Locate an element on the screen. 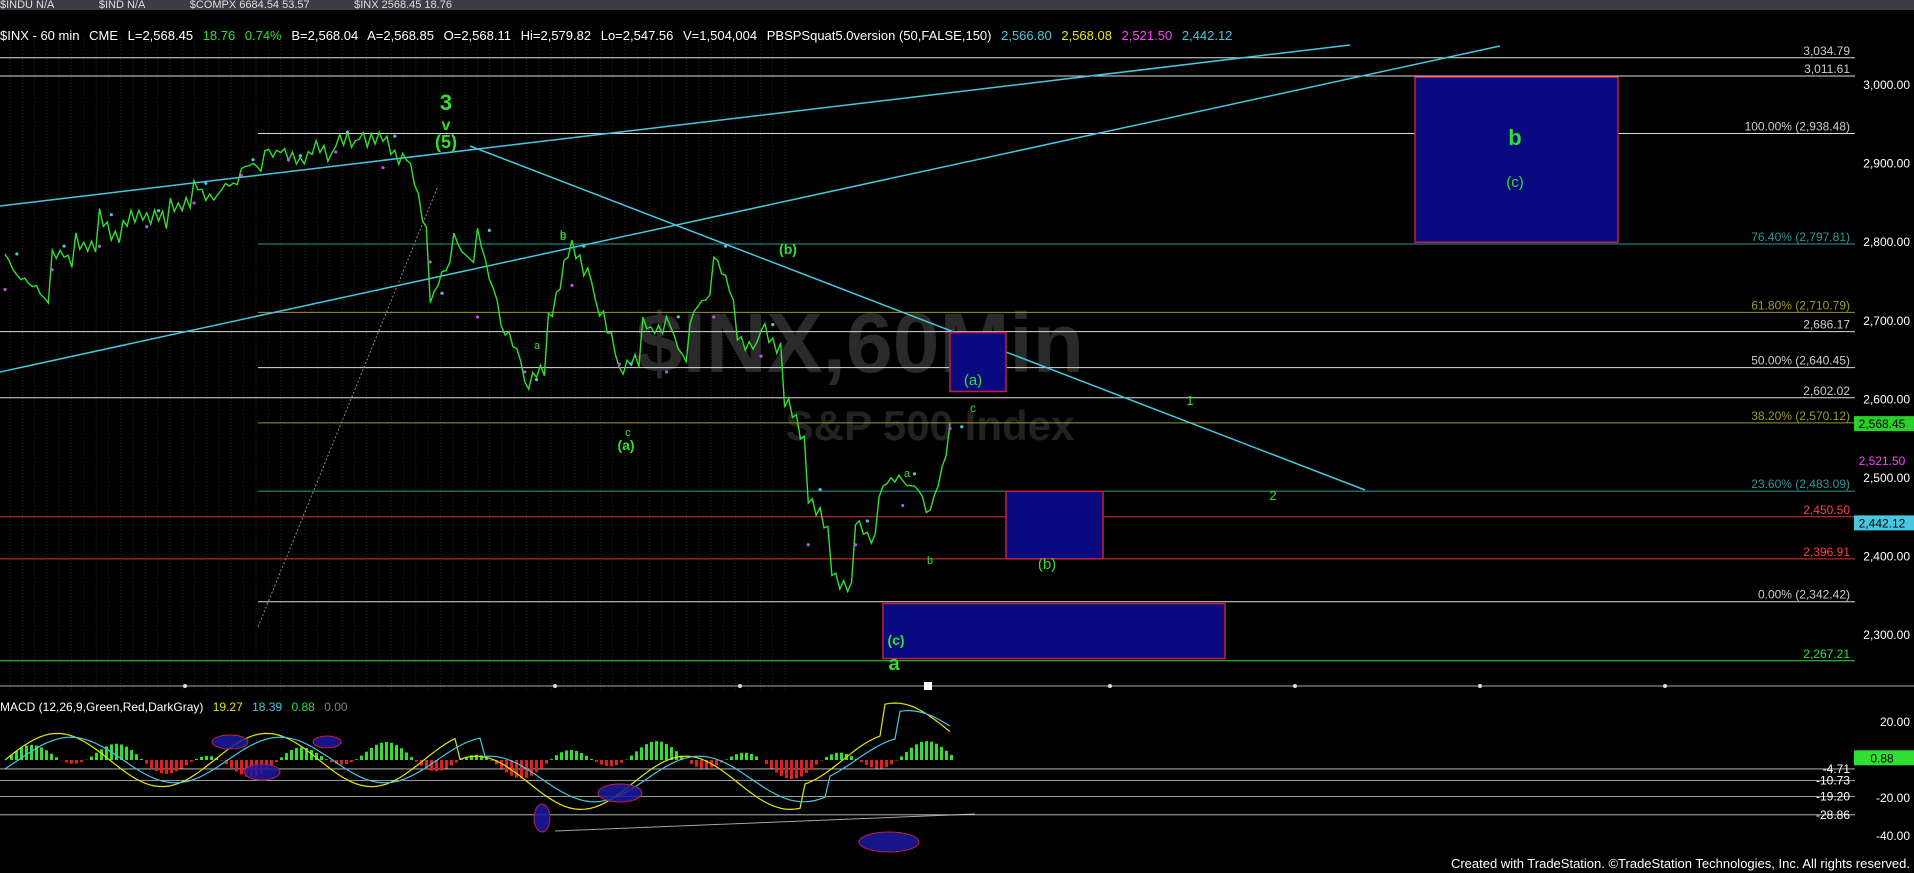 This screenshot has height=873, width=1914. level-label: 2,450.50 is located at coordinates (1826, 510).